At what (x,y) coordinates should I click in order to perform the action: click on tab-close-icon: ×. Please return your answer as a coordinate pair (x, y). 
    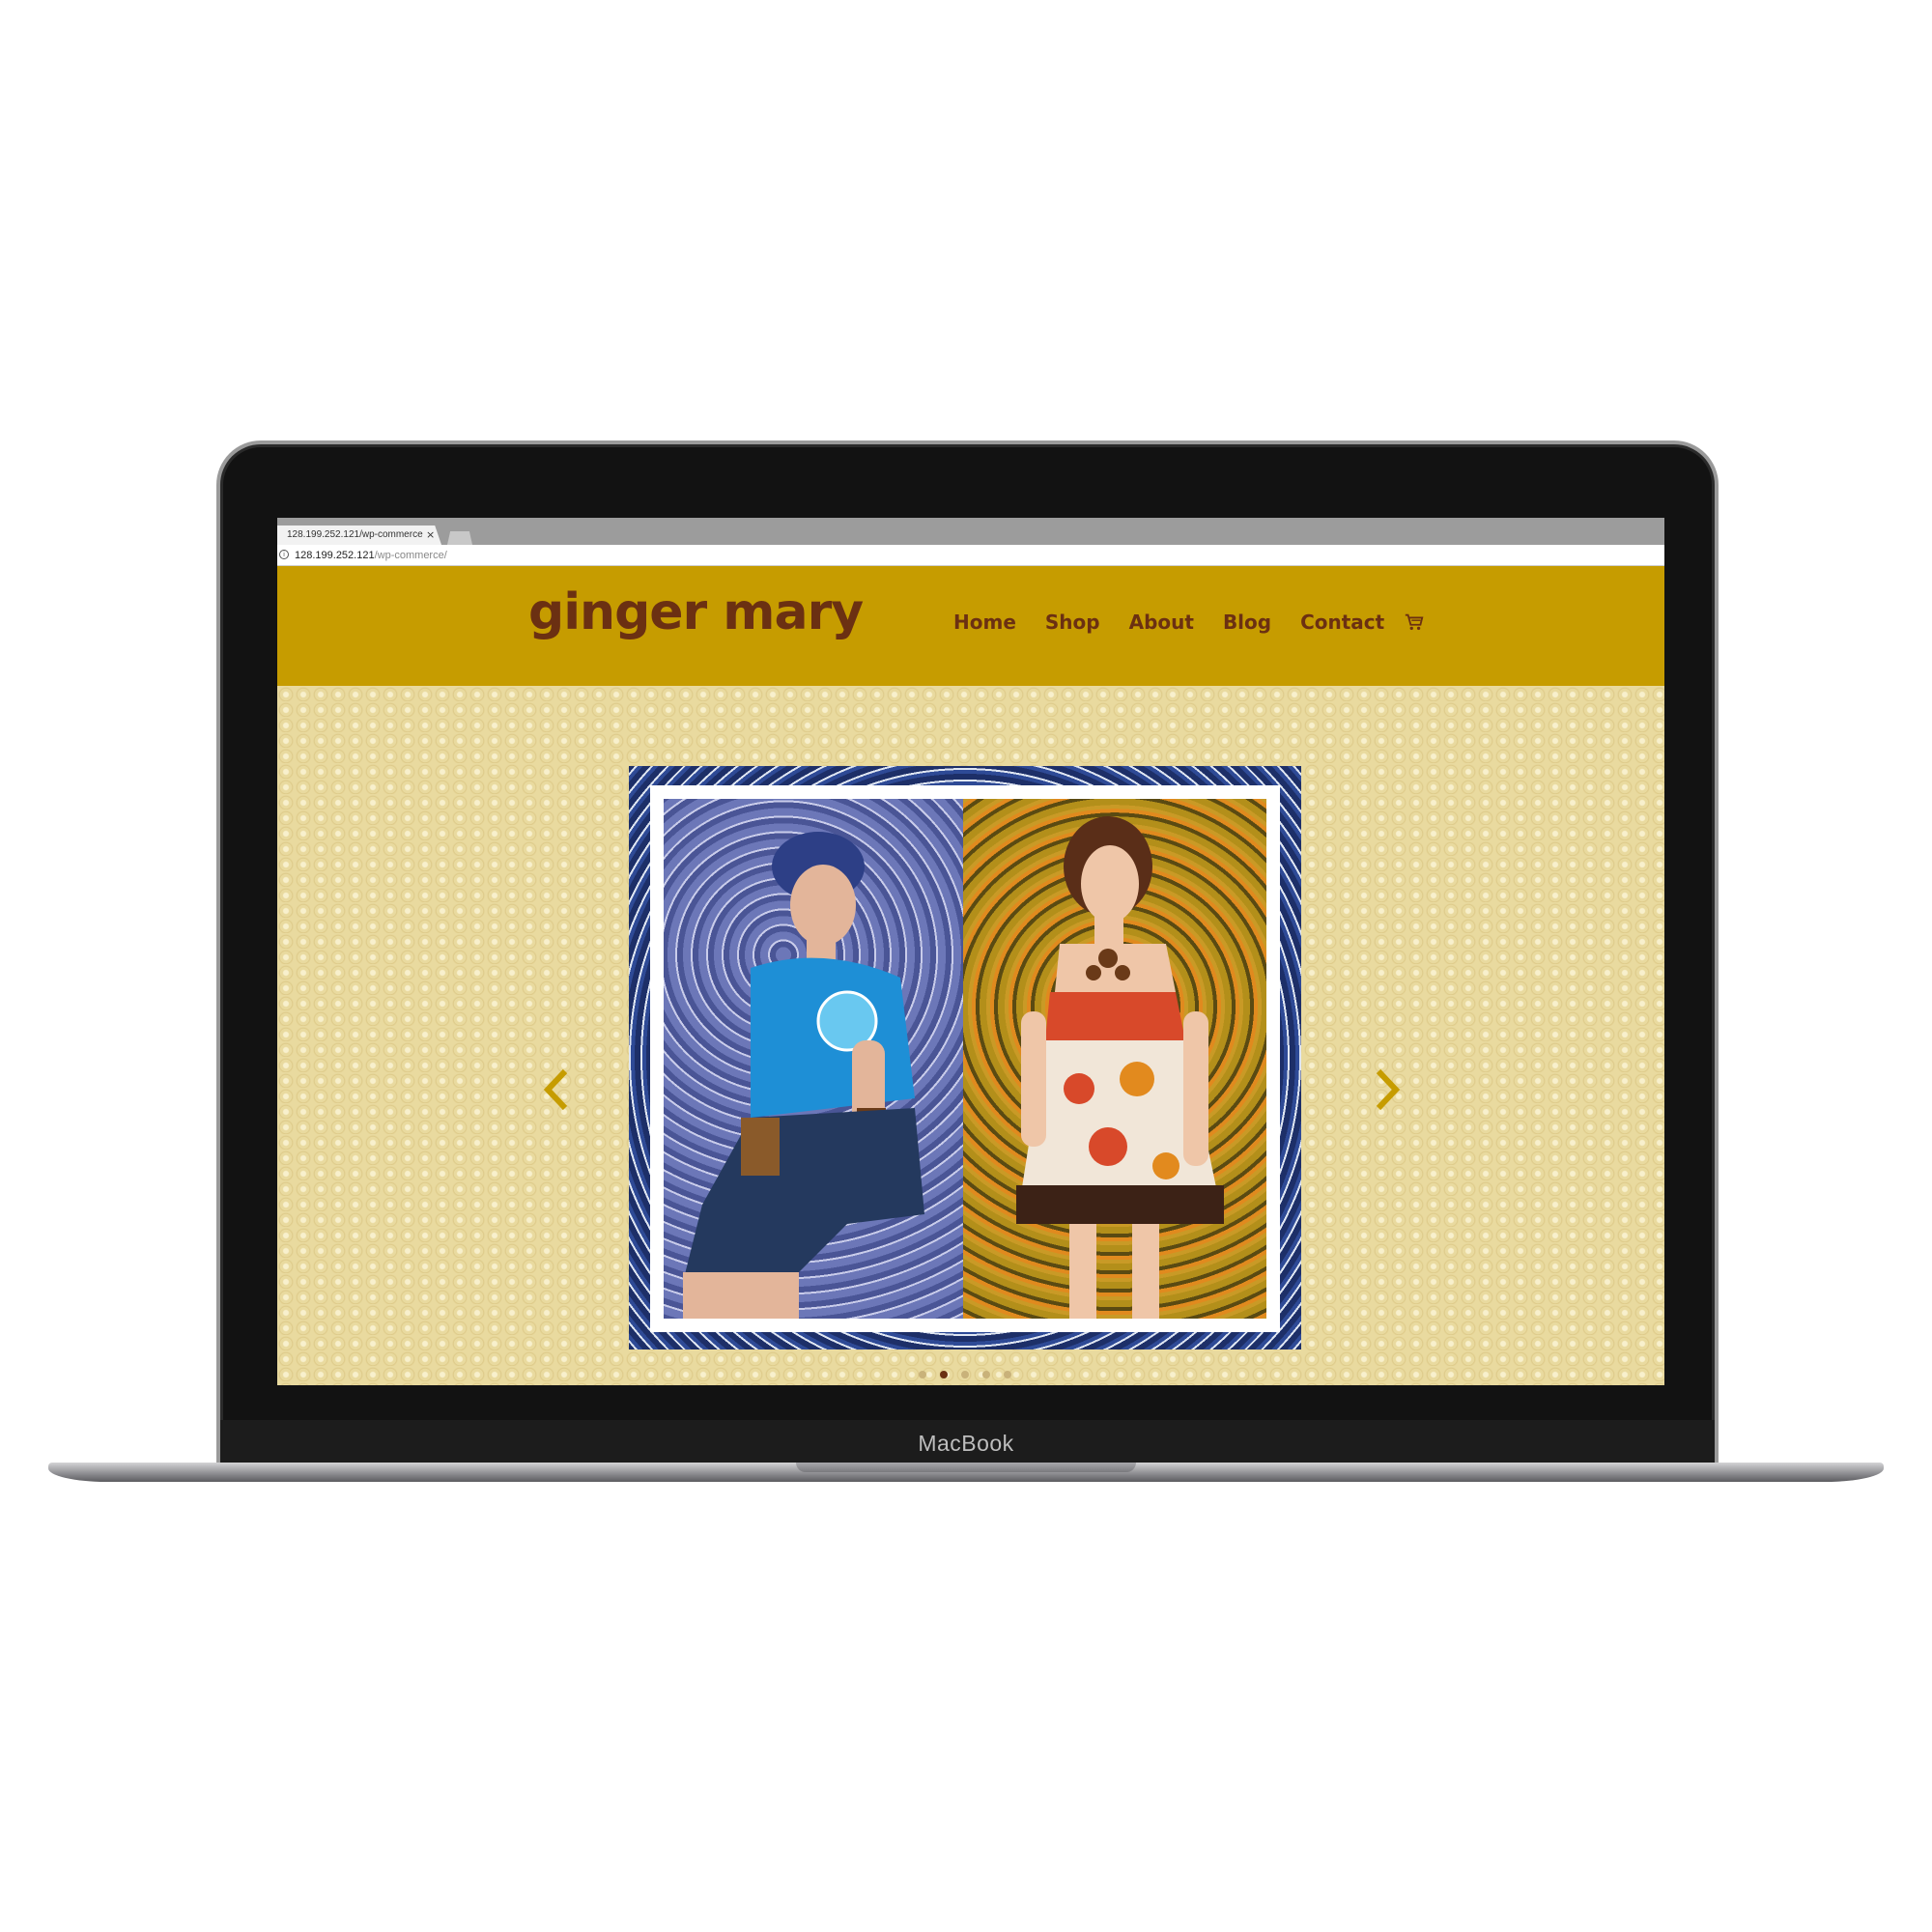
    Looking at the image, I should click on (430, 535).